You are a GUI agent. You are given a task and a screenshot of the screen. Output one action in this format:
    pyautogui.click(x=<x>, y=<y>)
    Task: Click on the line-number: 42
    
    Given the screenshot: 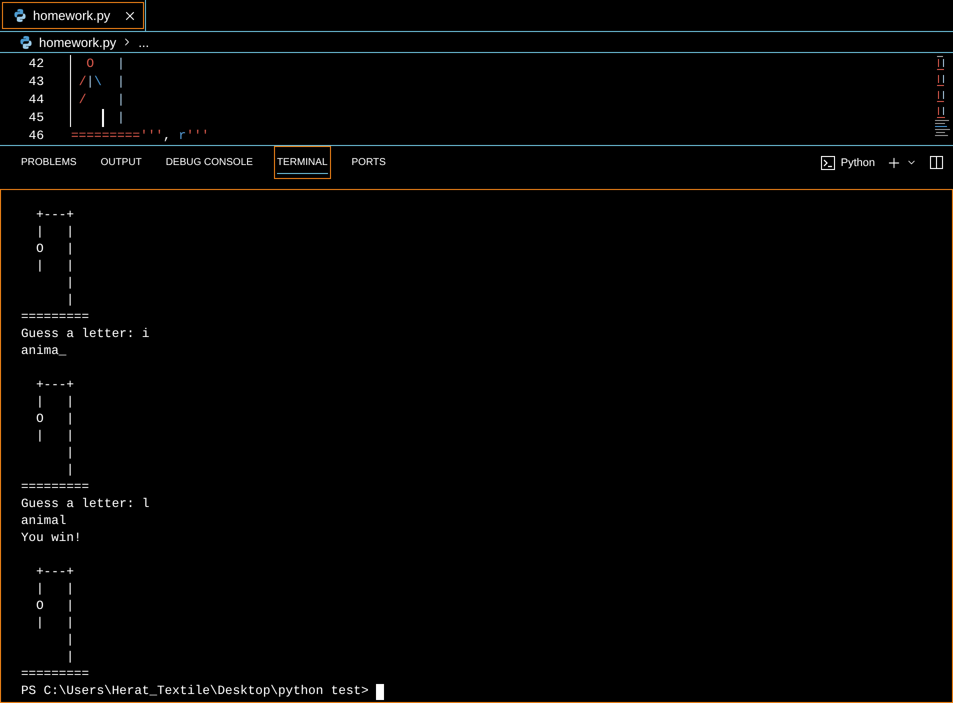 What is the action you would take?
    pyautogui.click(x=36, y=63)
    